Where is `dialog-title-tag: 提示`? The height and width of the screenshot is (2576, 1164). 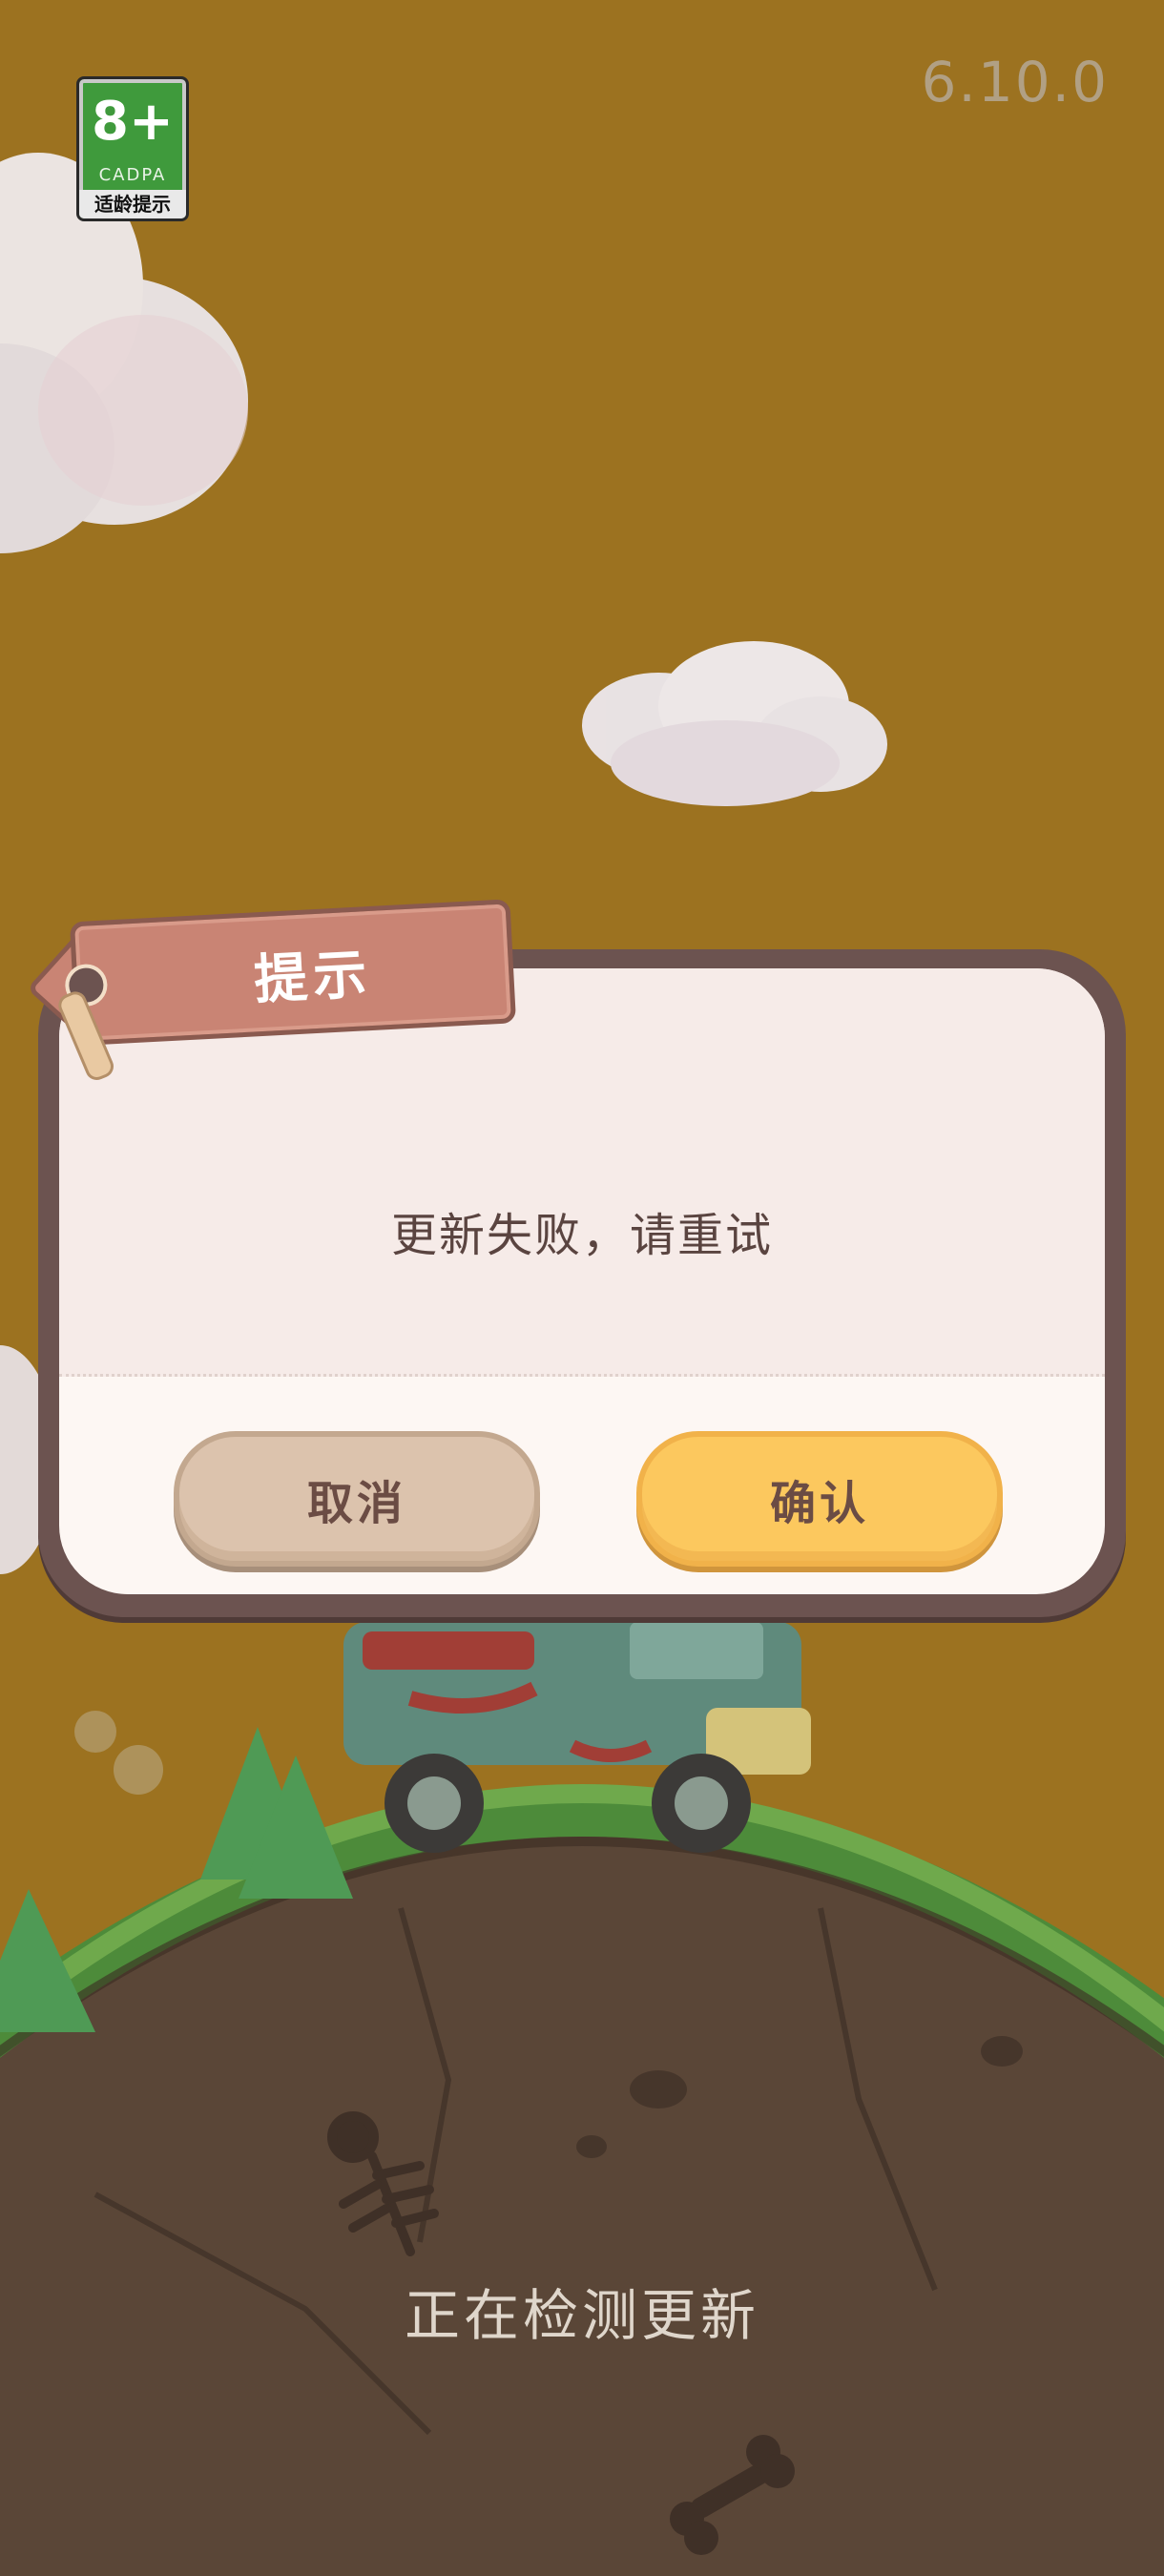
dialog-title-tag: 提示 is located at coordinates (271, 991).